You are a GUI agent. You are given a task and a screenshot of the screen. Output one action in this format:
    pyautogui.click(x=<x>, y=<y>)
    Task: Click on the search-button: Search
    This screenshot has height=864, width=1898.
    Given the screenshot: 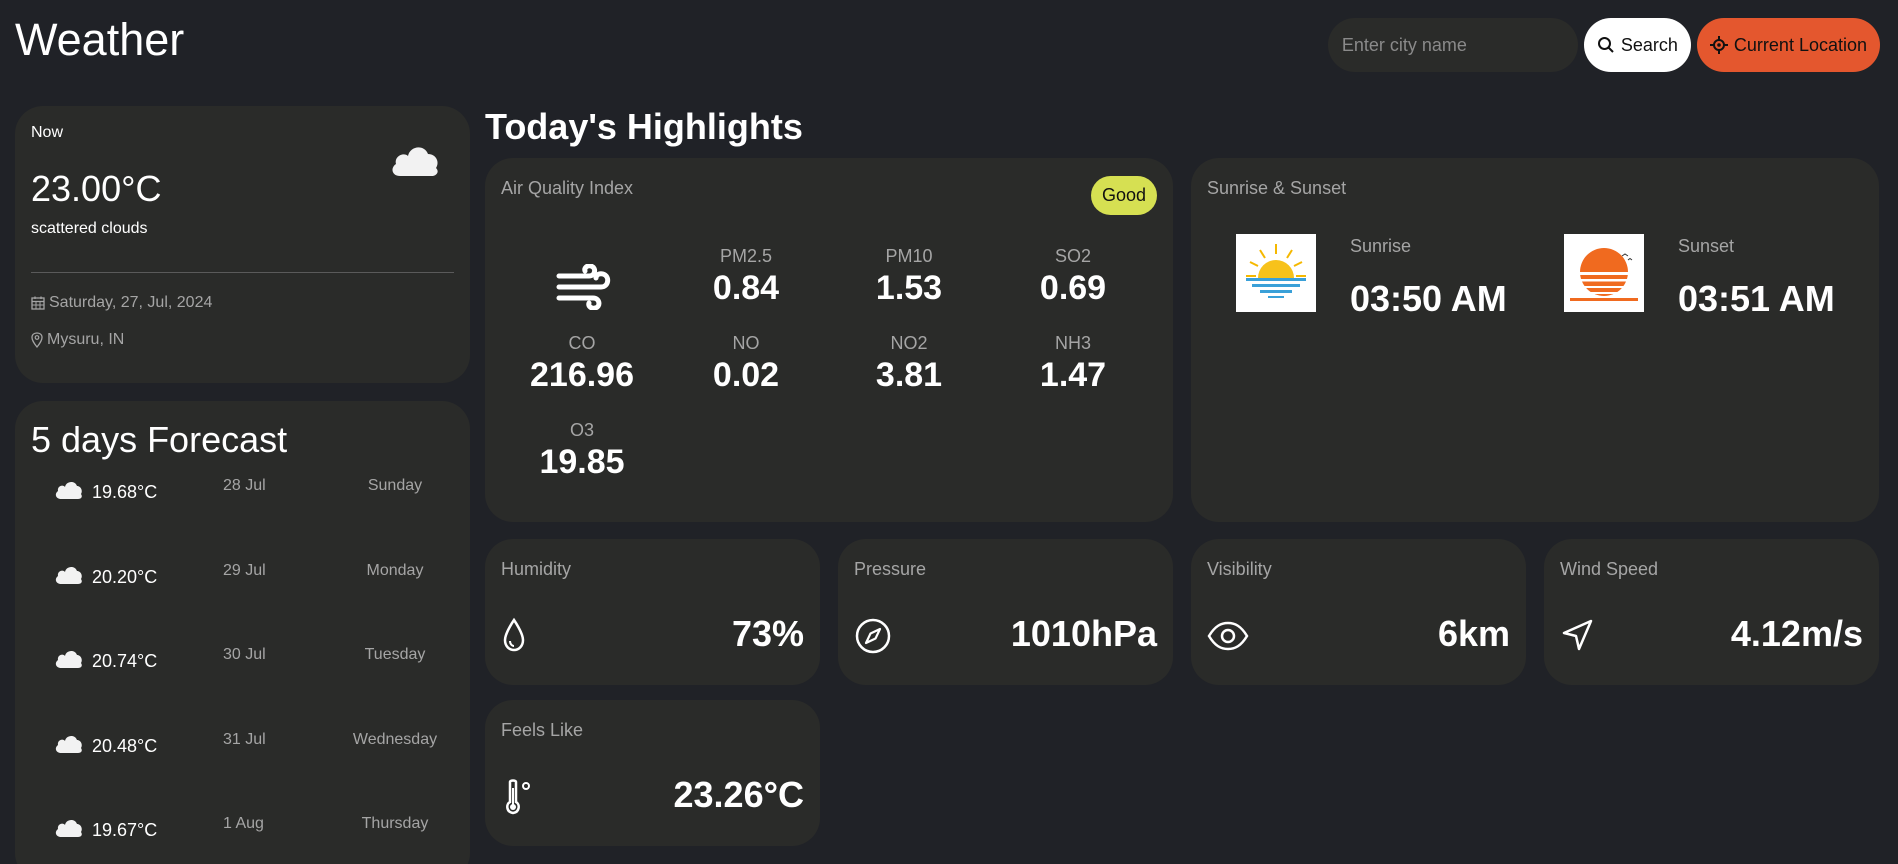 What is the action you would take?
    pyautogui.click(x=1637, y=45)
    